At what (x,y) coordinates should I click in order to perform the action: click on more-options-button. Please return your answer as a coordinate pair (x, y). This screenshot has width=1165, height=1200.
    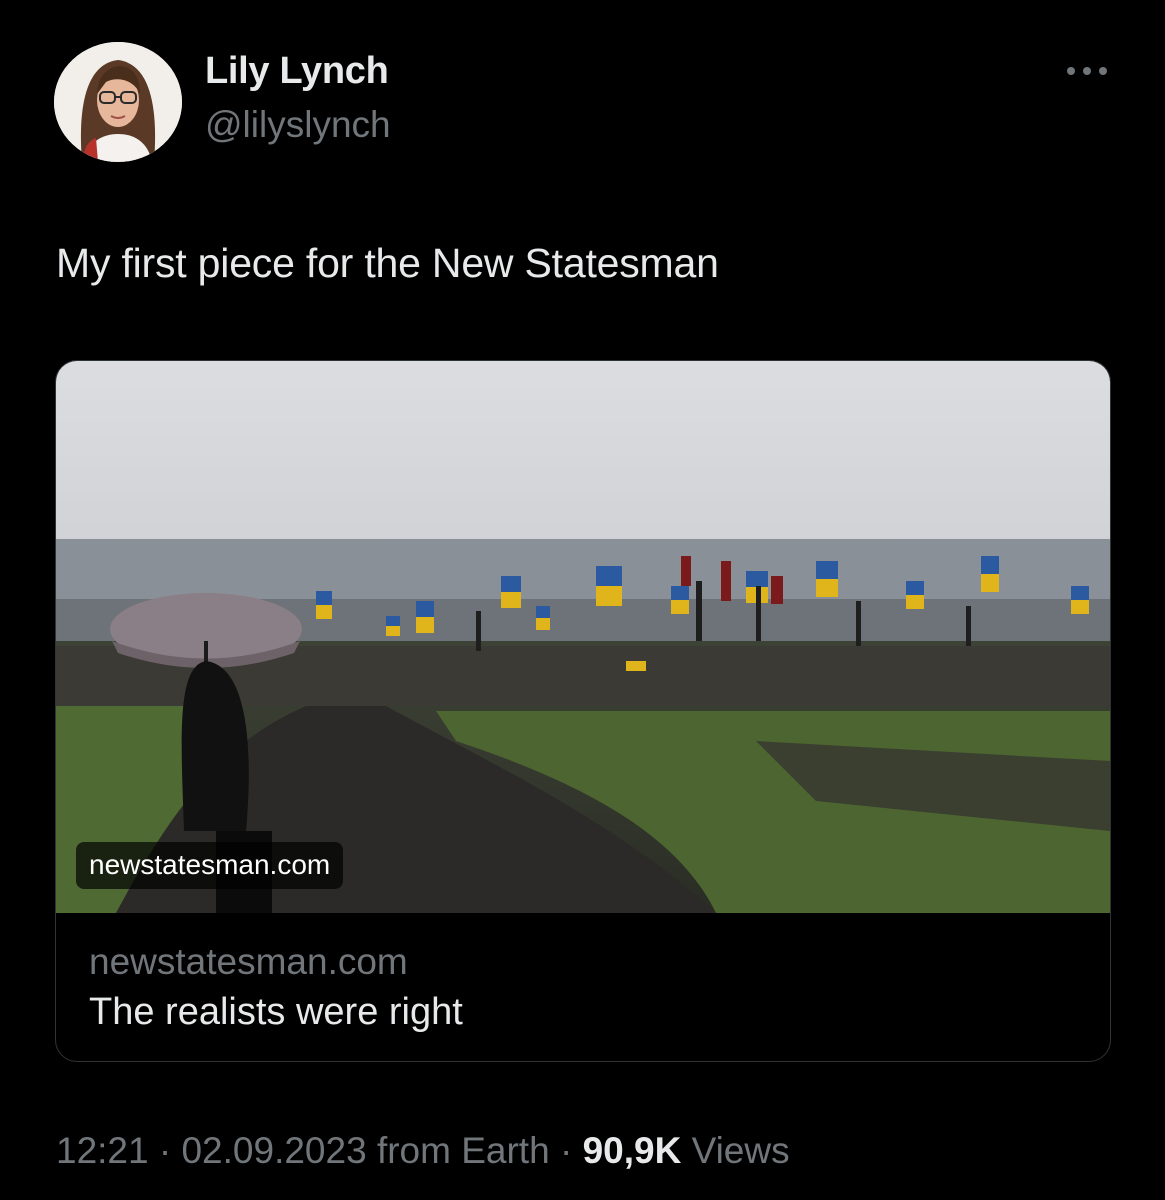
    Looking at the image, I should click on (1087, 71).